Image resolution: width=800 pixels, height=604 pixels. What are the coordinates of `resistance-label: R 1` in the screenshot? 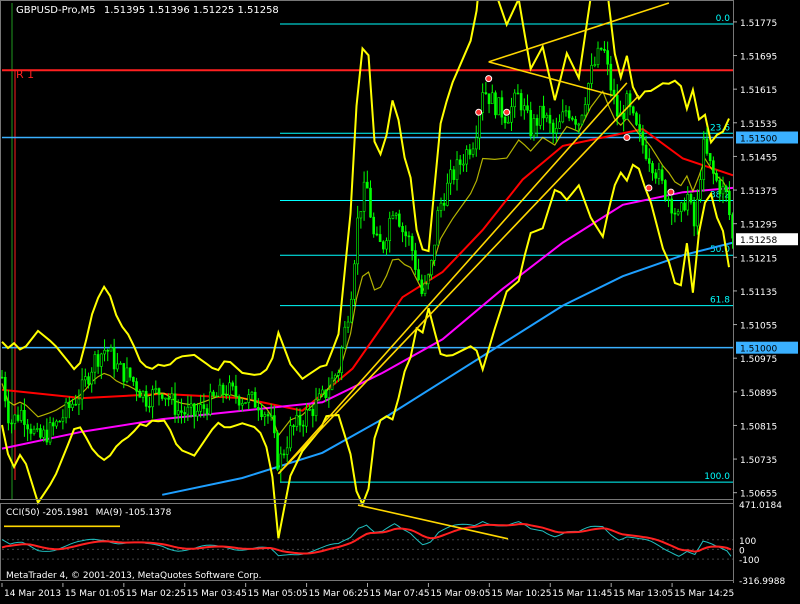 It's located at (25, 74).